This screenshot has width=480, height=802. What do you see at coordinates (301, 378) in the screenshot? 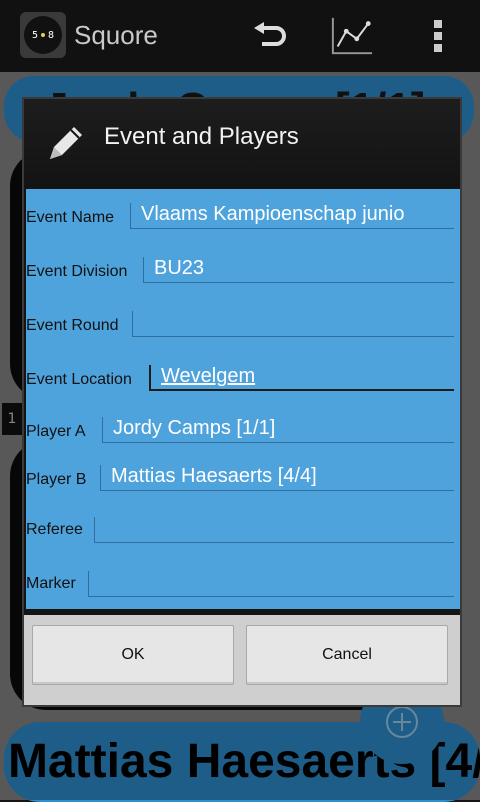
I see `event-location-input: Wevelgem` at bounding box center [301, 378].